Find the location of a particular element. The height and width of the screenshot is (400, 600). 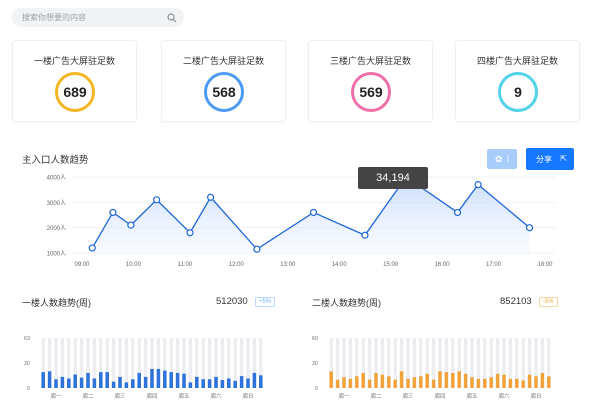

card-floor-4: 四楼广告大屏驻足数 9 is located at coordinates (517, 81).